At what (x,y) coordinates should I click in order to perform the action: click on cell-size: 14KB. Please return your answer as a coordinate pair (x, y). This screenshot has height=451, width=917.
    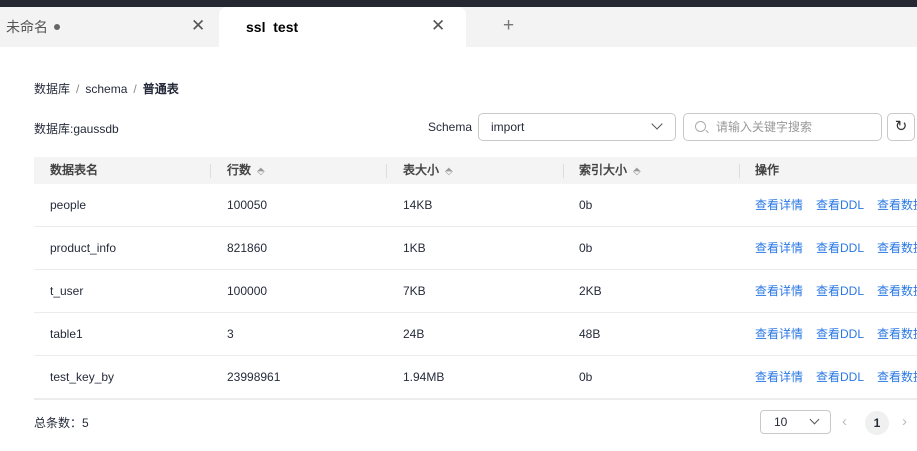
    Looking at the image, I should click on (418, 205).